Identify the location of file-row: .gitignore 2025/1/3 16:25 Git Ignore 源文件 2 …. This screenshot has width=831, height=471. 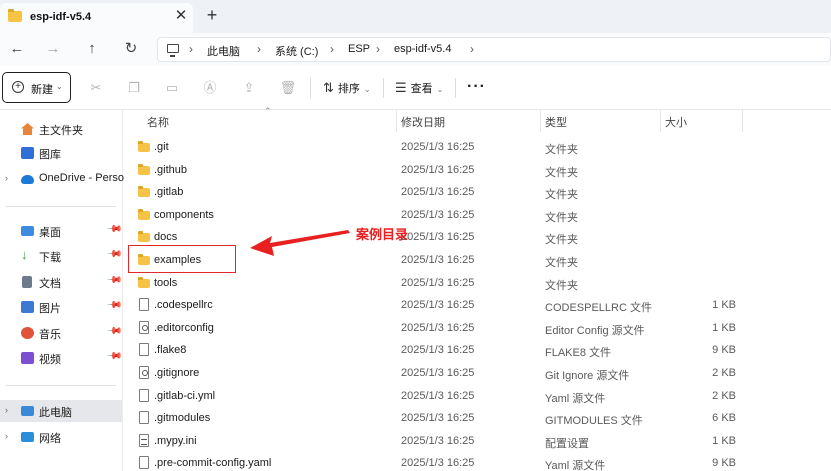
(477, 373).